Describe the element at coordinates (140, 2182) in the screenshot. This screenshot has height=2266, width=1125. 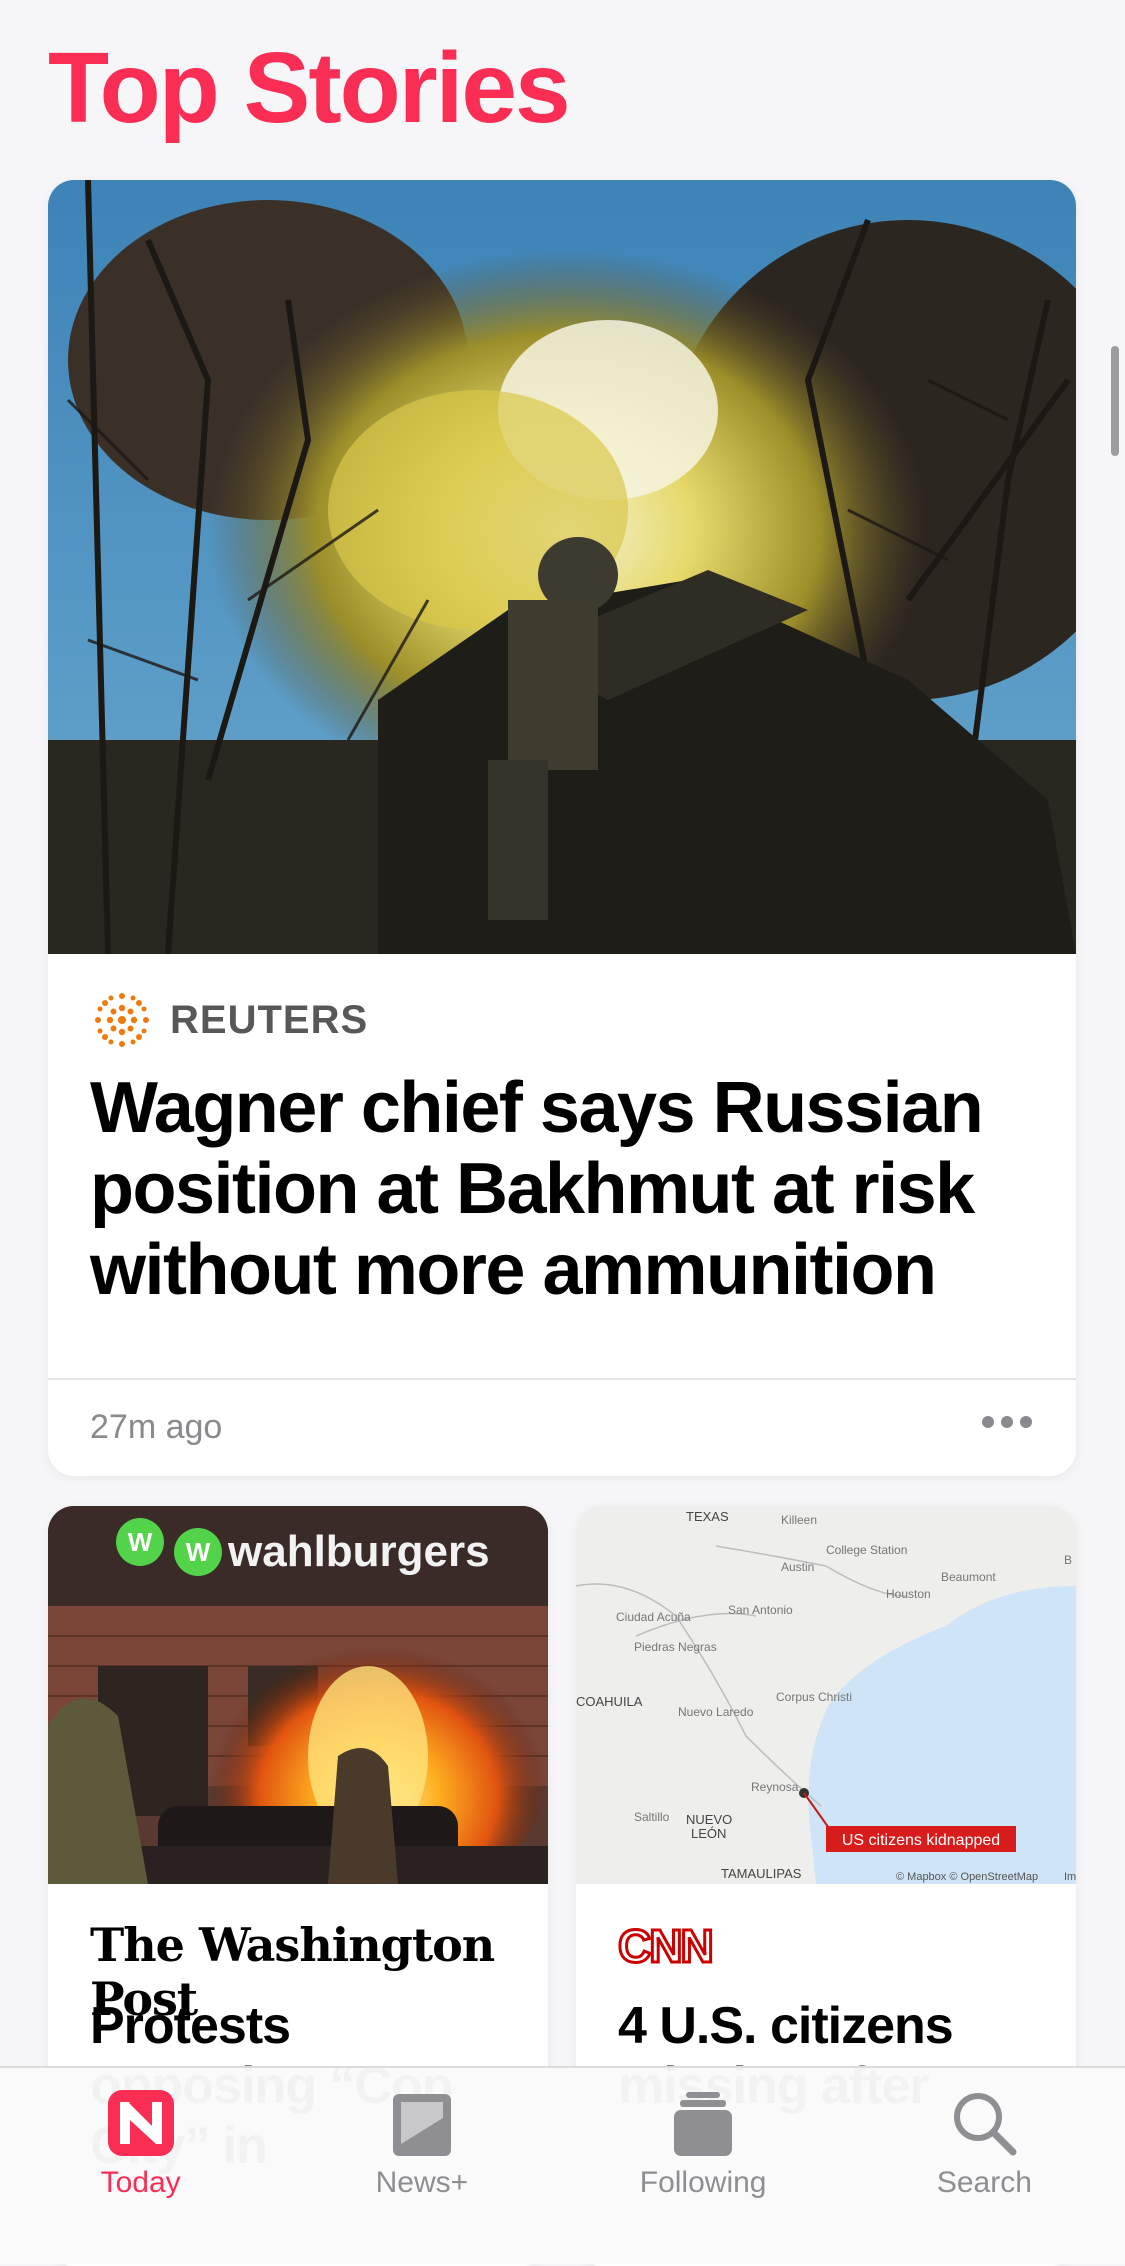
I see `tab-label: Today` at that location.